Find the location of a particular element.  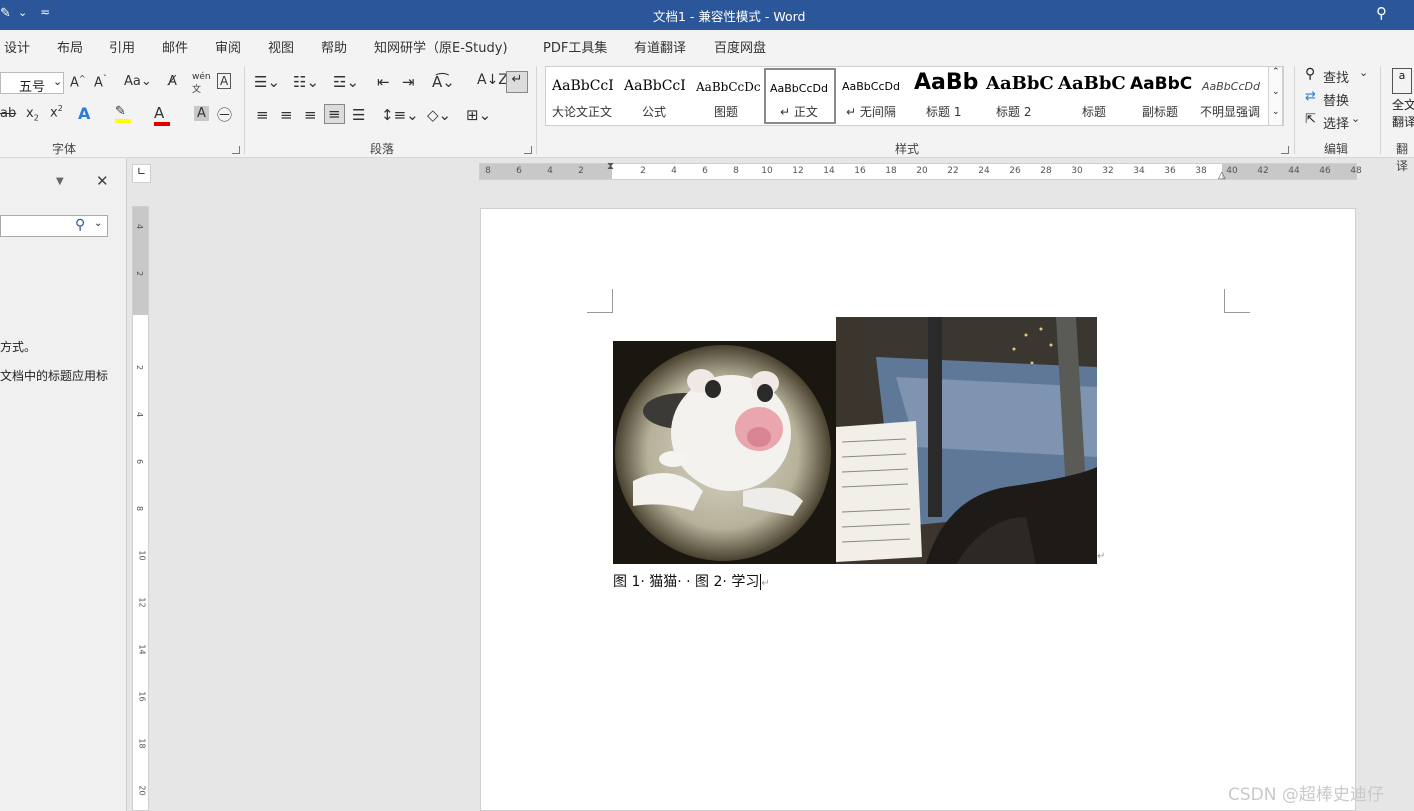

qat-dropdown-icon: ⌄ is located at coordinates (22, 12).